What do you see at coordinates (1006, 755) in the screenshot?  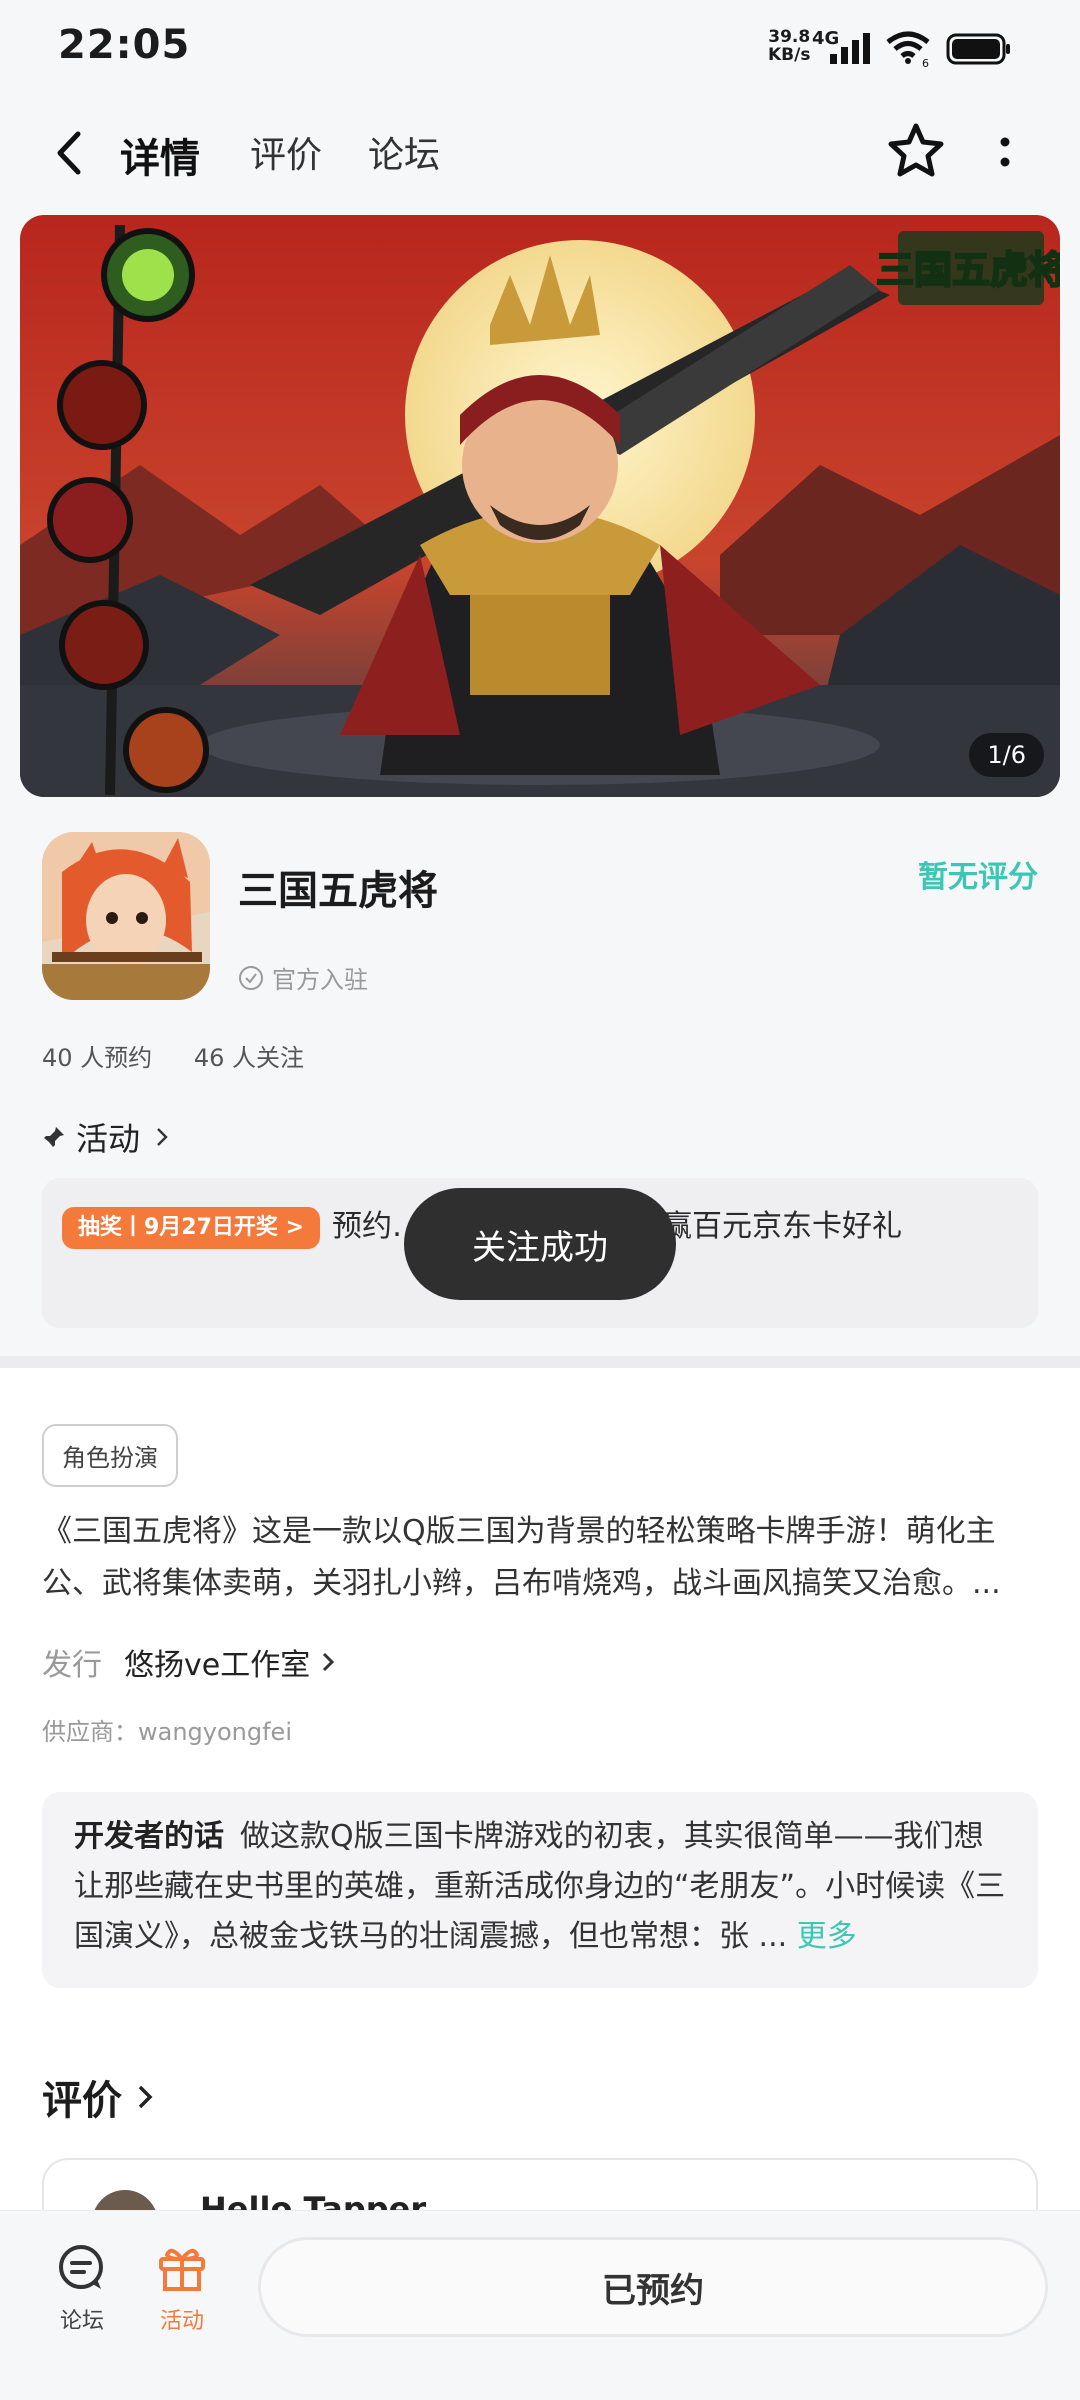 I see `carousel-counter: 1/6` at bounding box center [1006, 755].